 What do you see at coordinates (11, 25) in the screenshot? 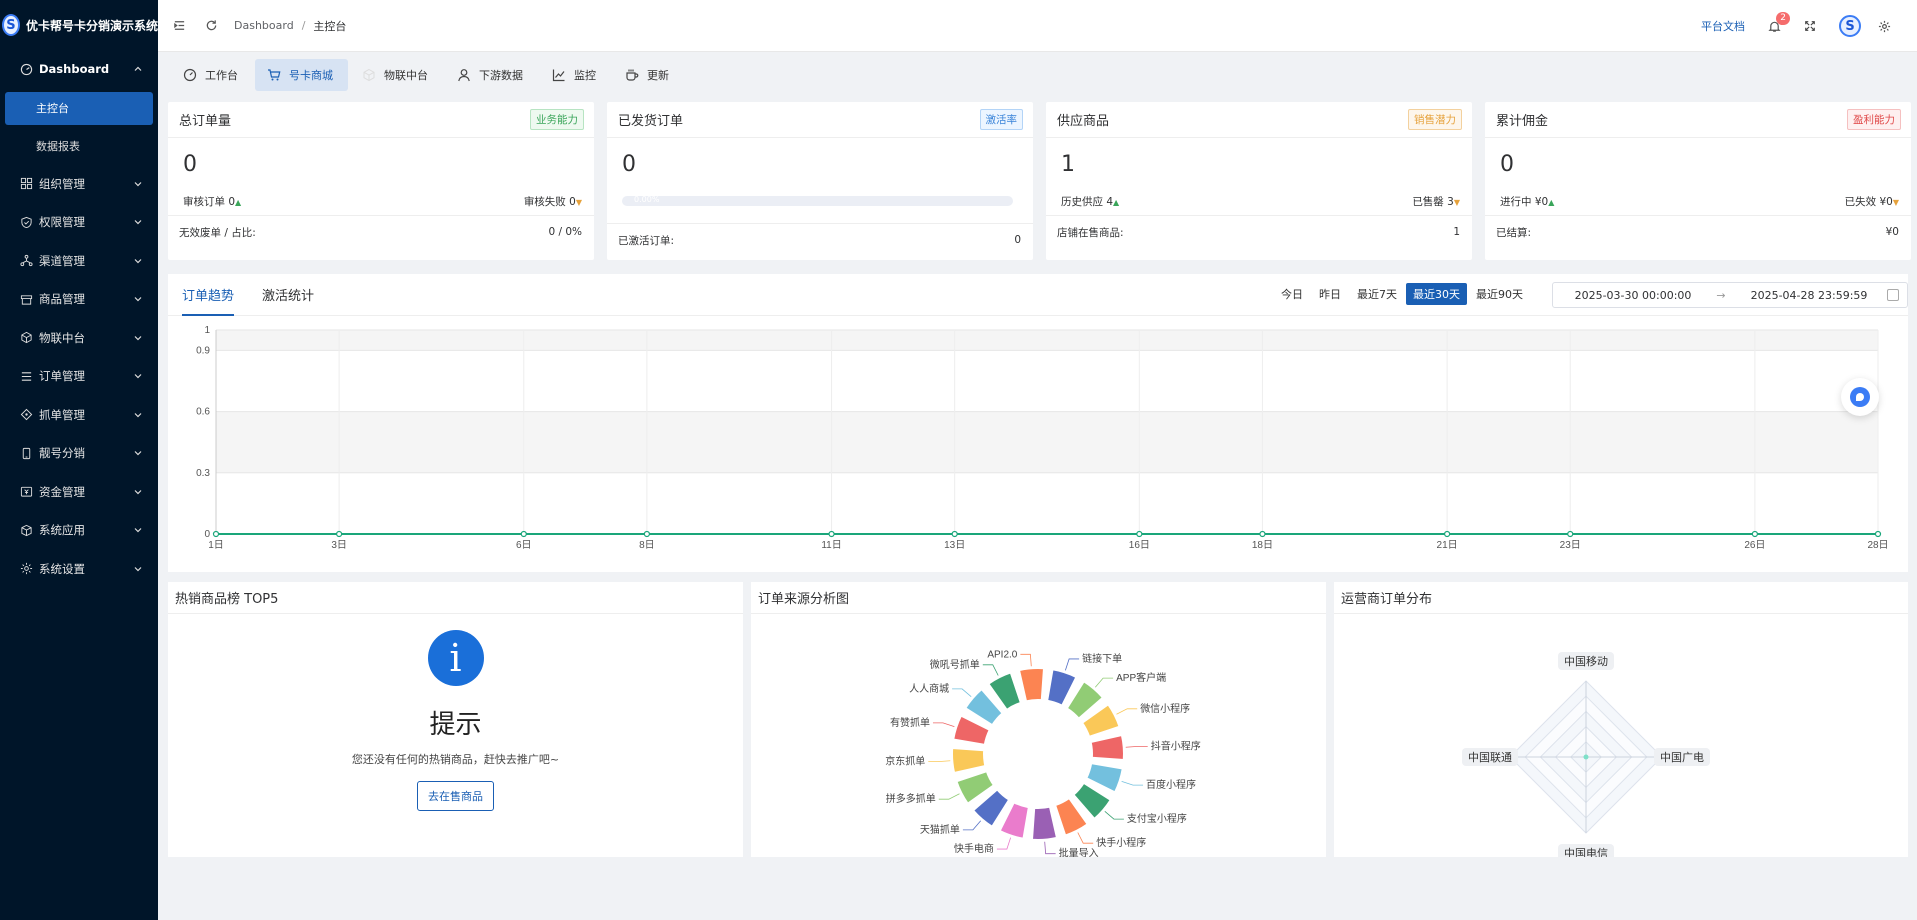
I see `logo-icon: S` at bounding box center [11, 25].